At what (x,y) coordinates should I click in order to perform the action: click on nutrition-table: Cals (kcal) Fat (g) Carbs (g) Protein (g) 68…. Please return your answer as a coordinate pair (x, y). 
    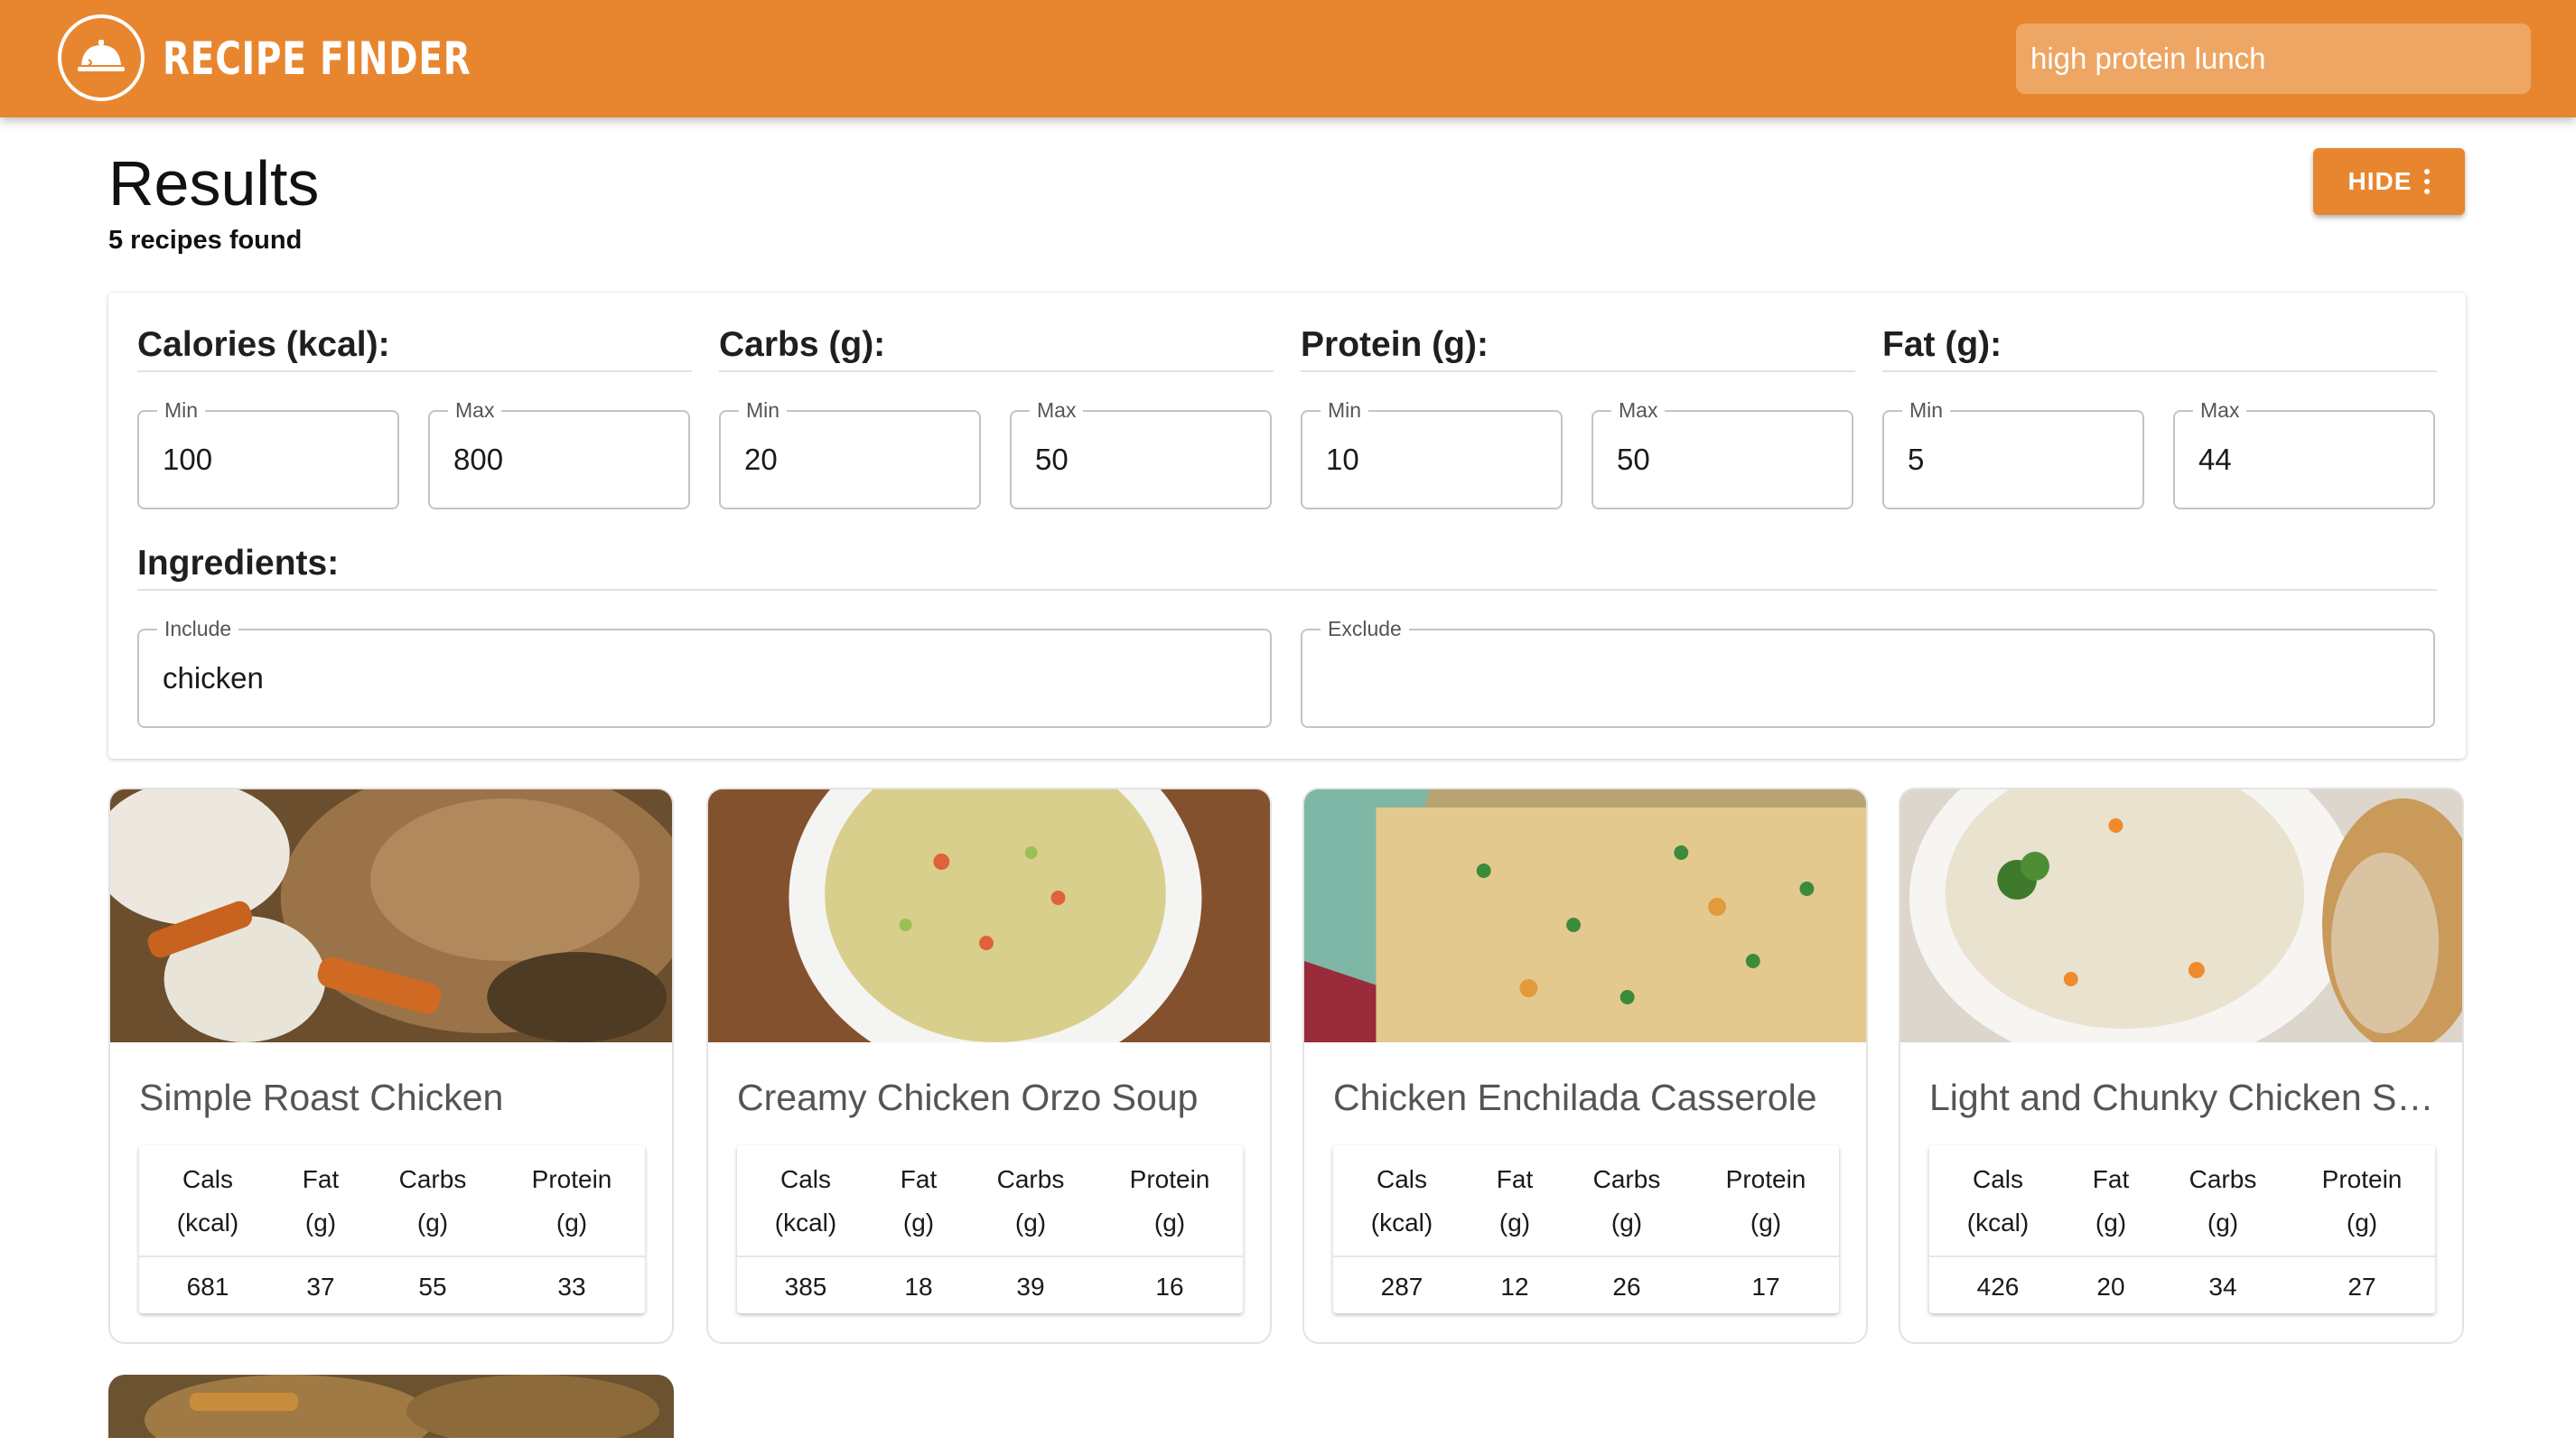
    Looking at the image, I should click on (392, 1229).